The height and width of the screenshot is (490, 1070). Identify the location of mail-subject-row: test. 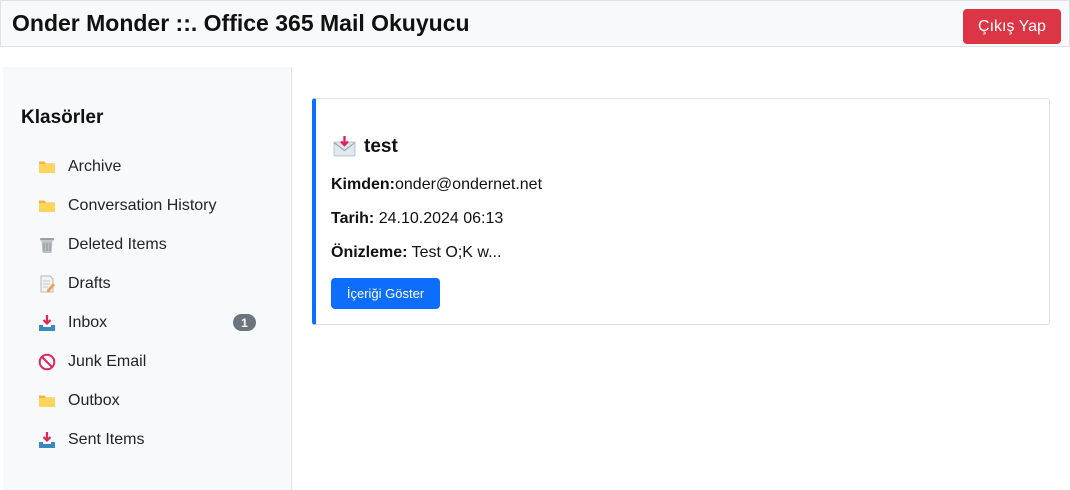
(365, 146).